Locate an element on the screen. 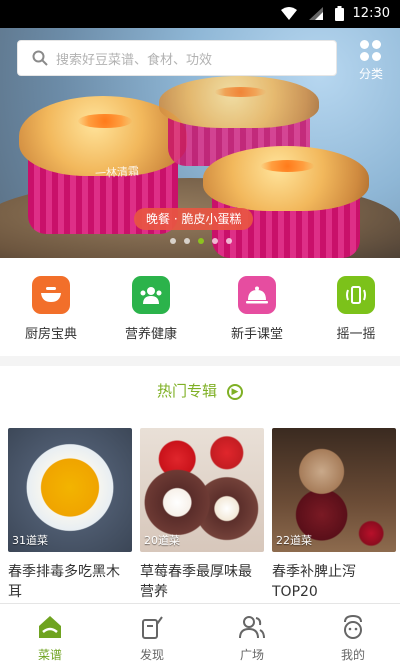 Image resolution: width=400 pixels, height=667 pixels. category-button: 分类 is located at coordinates (371, 61).